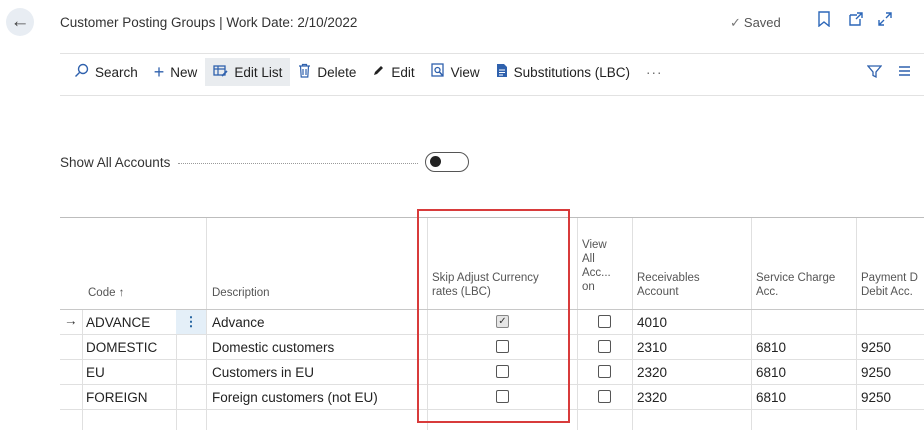  I want to click on toolbar-divider, so click(492, 95).